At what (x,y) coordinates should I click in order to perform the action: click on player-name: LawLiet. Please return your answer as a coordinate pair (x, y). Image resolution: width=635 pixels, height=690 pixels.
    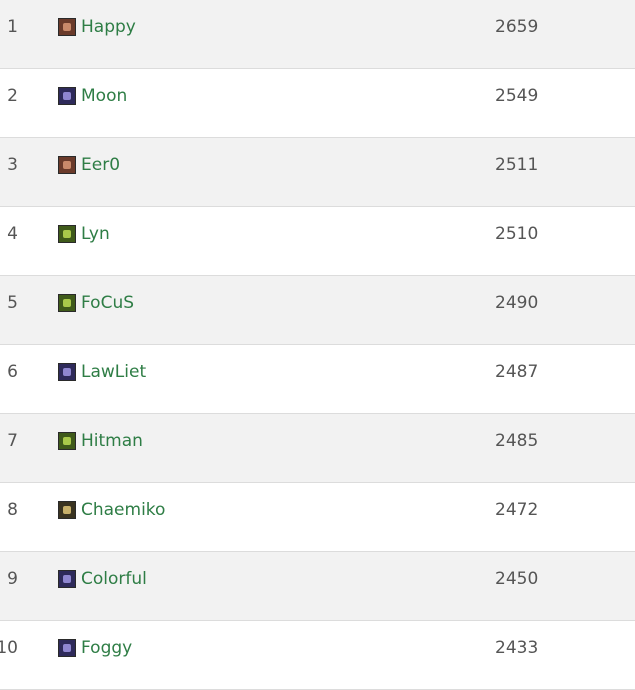
    Looking at the image, I should click on (113, 372).